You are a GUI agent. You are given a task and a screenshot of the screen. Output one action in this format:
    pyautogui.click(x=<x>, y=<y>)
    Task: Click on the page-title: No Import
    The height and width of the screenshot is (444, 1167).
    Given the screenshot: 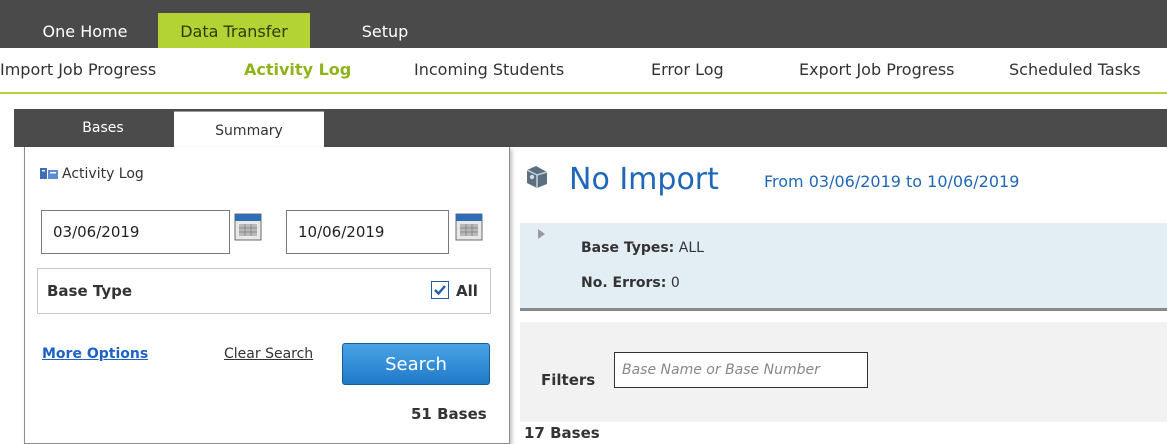 What is the action you would take?
    pyautogui.click(x=644, y=179)
    